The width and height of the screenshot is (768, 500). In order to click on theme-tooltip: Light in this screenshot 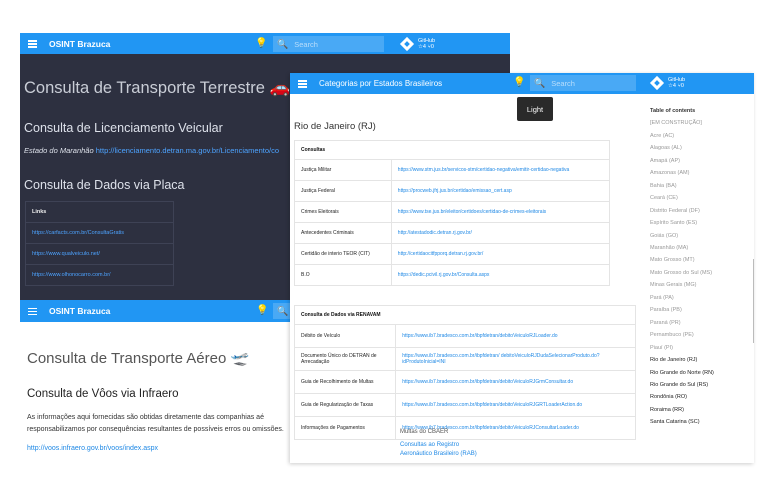, I will do `click(535, 109)`.